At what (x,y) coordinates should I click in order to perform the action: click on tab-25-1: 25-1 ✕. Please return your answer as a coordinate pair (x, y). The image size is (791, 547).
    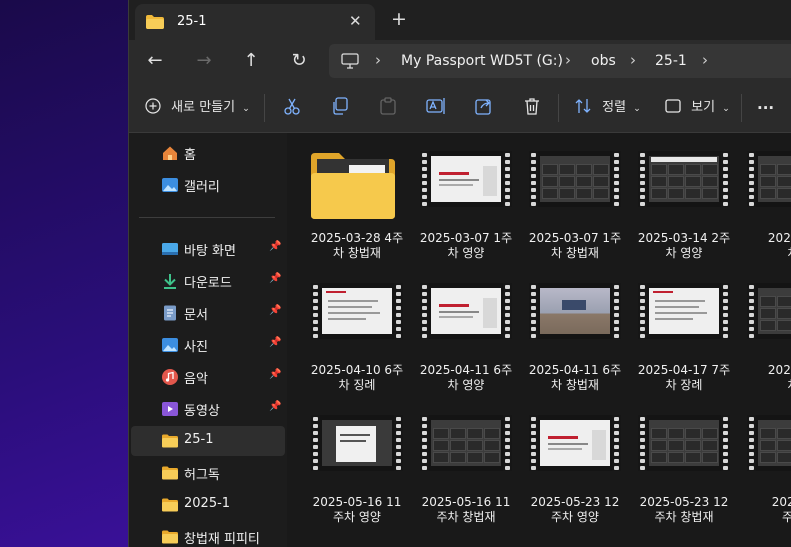
    Looking at the image, I should click on (255, 22).